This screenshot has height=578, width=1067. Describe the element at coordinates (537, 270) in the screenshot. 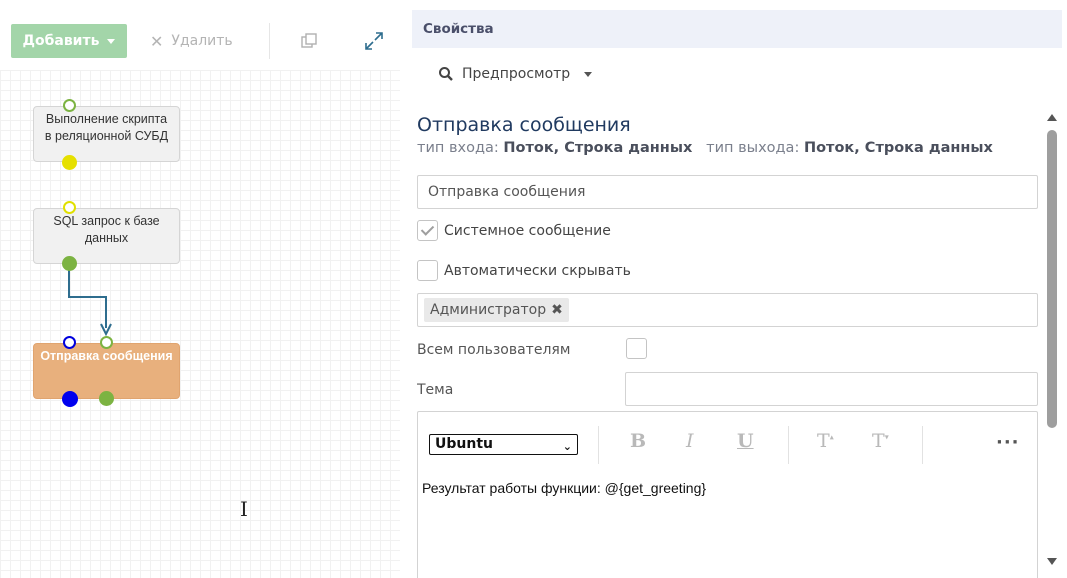

I see `auto-hide-label: Автоматически скрывать` at that location.